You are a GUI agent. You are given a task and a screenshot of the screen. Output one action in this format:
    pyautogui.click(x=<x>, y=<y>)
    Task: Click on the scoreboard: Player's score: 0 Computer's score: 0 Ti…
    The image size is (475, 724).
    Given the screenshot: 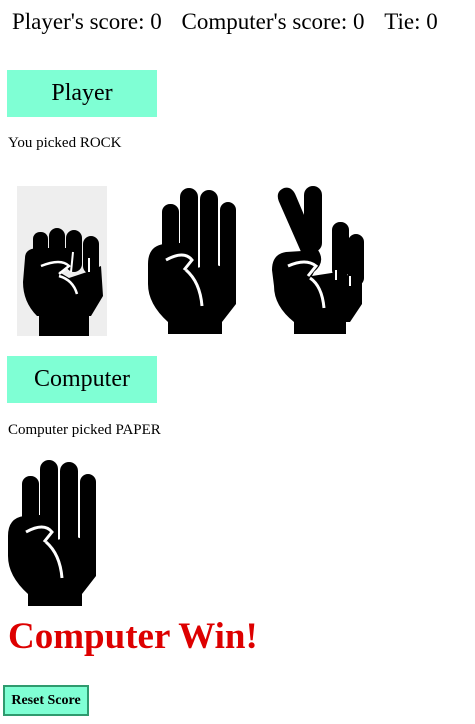 What is the action you would take?
    pyautogui.click(x=242, y=22)
    